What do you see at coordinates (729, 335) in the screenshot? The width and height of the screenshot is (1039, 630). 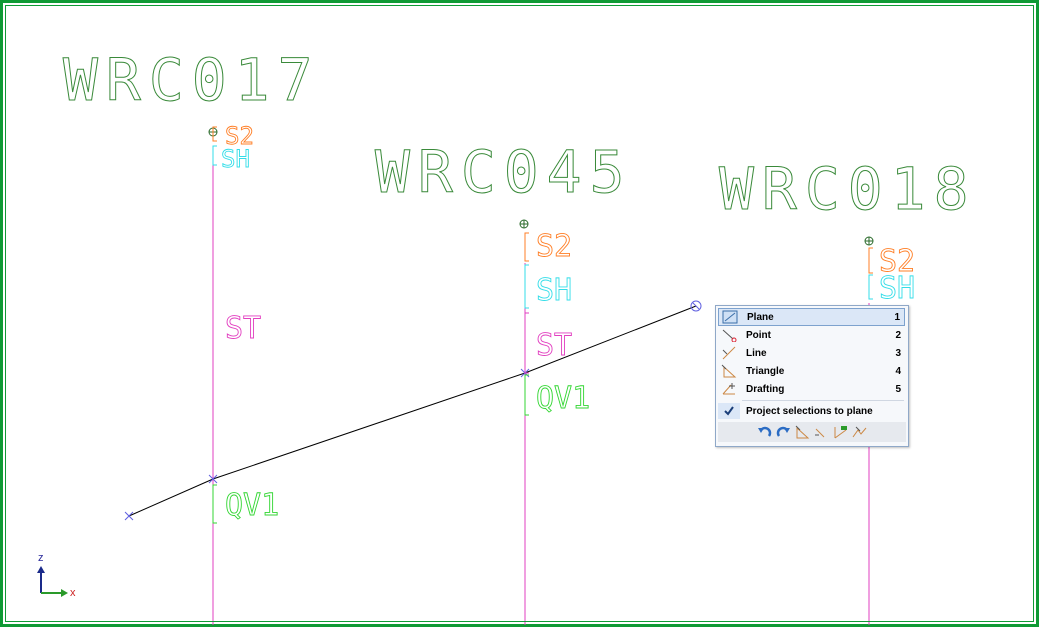 I see `point-icon` at bounding box center [729, 335].